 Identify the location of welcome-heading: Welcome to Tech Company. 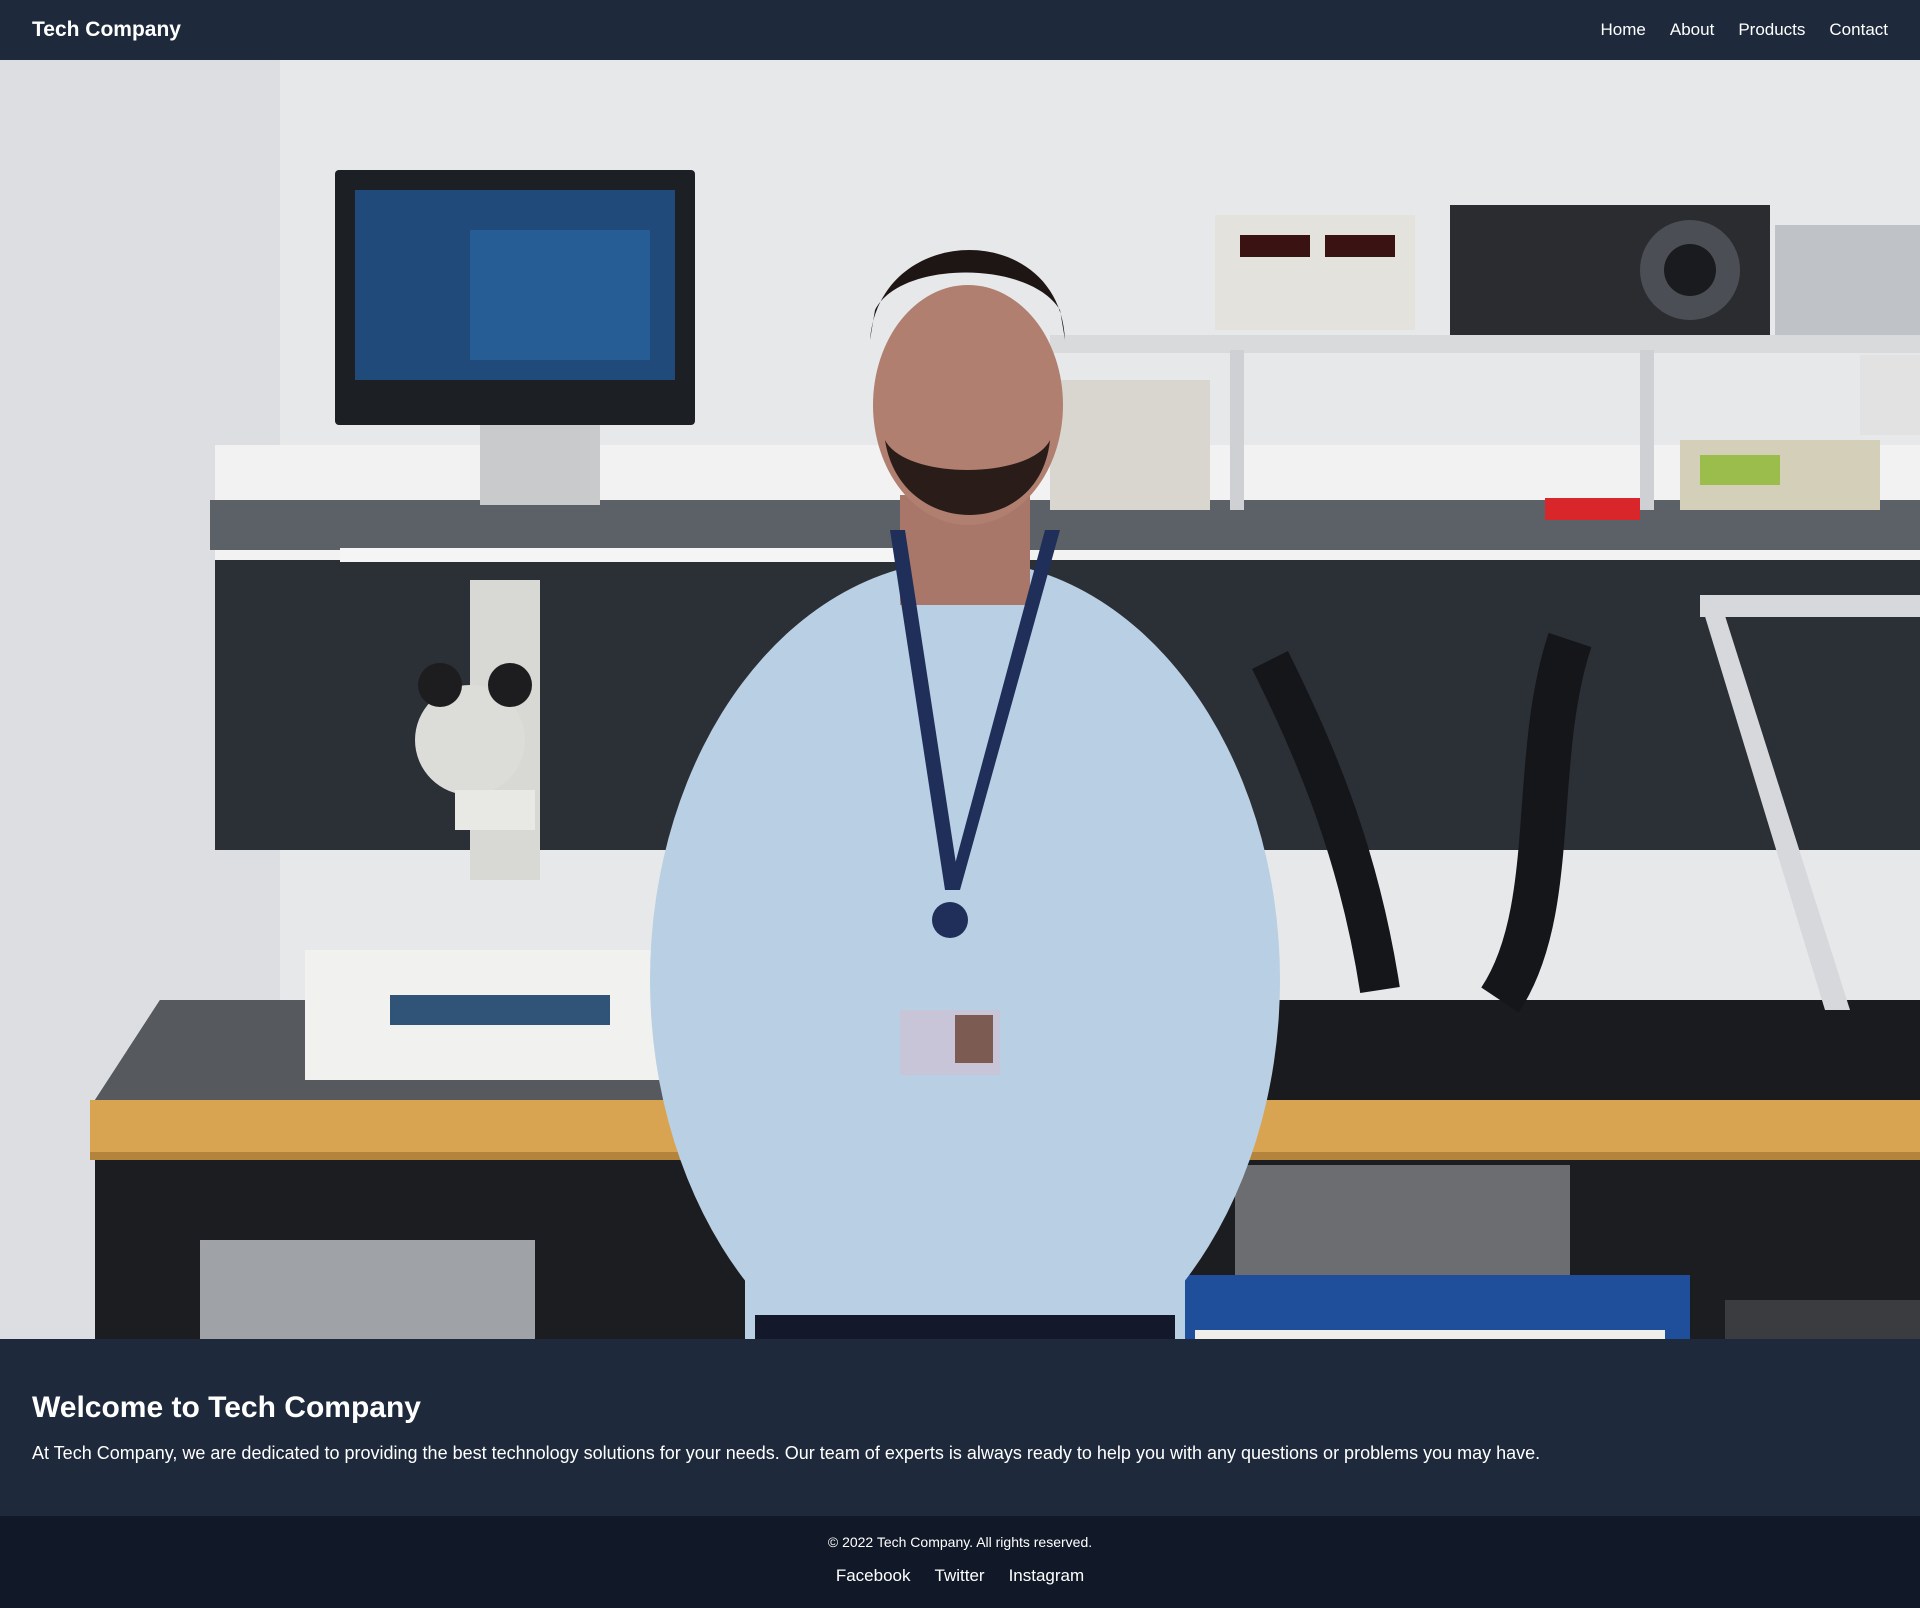
(226, 1407).